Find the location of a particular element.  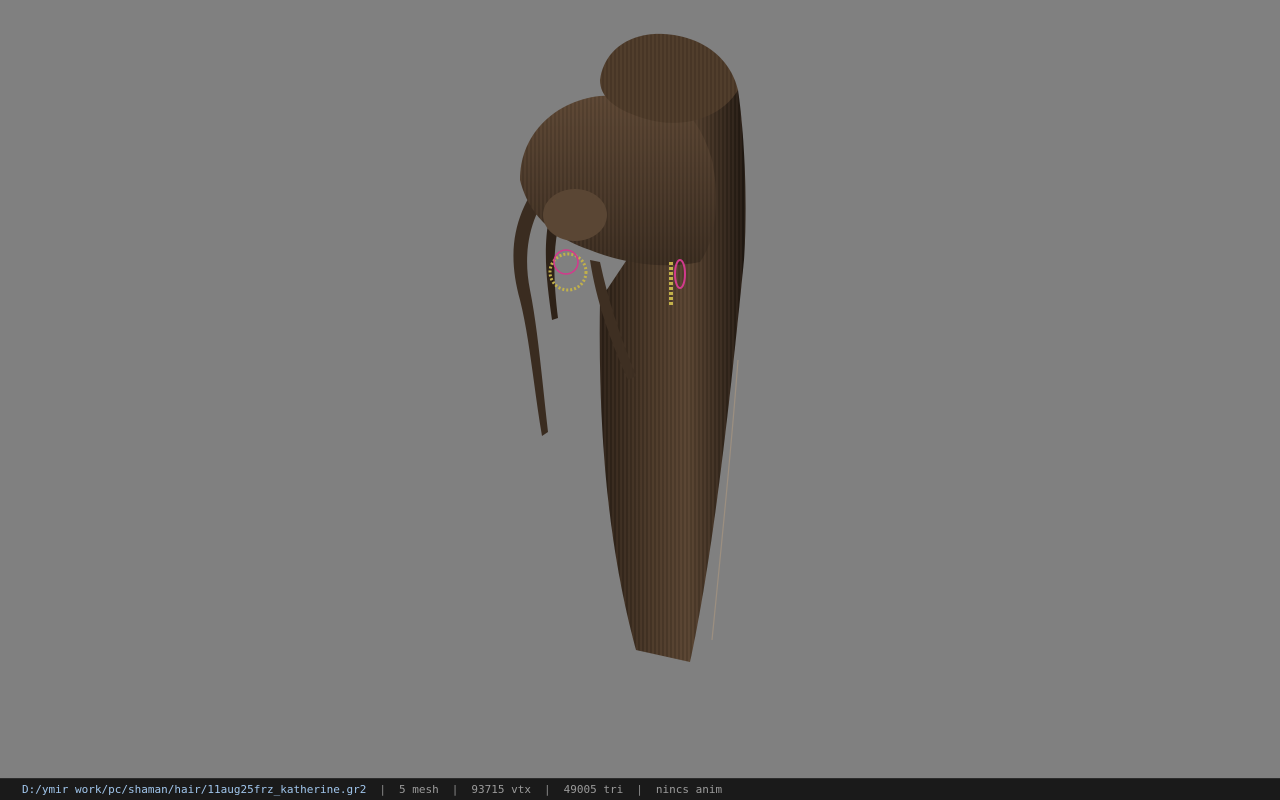

hair-bun is located at coordinates (629, 149).